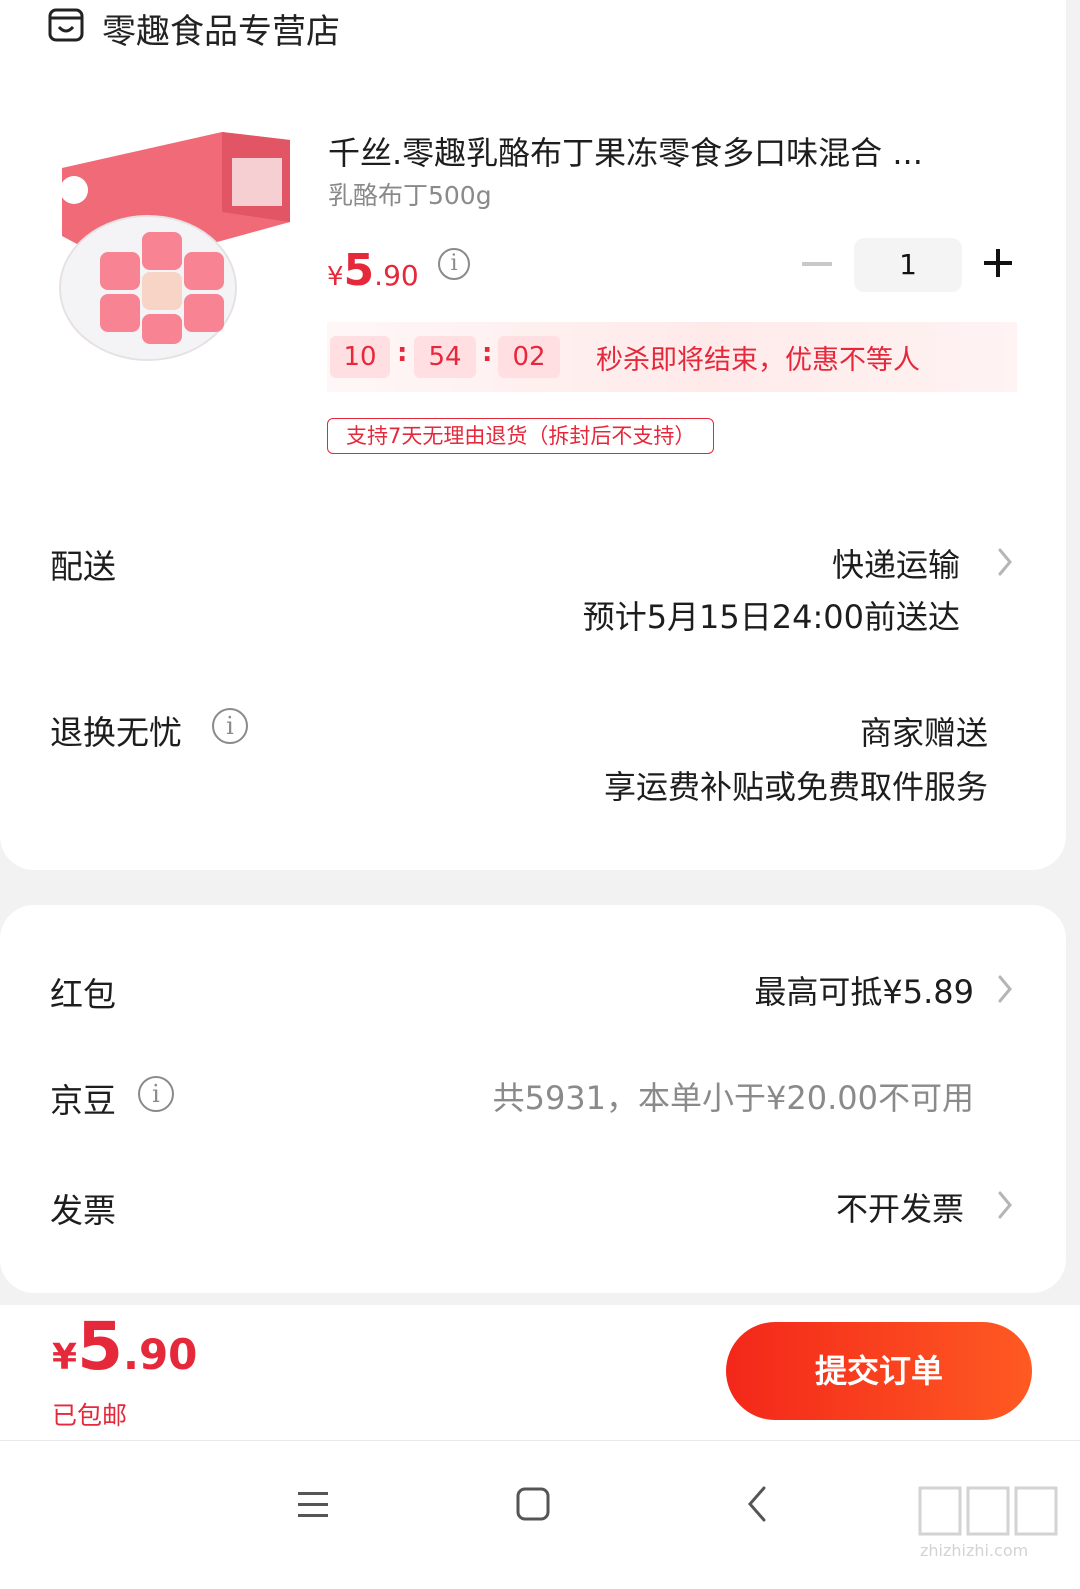  I want to click on countdown-minutes: 54, so click(445, 357).